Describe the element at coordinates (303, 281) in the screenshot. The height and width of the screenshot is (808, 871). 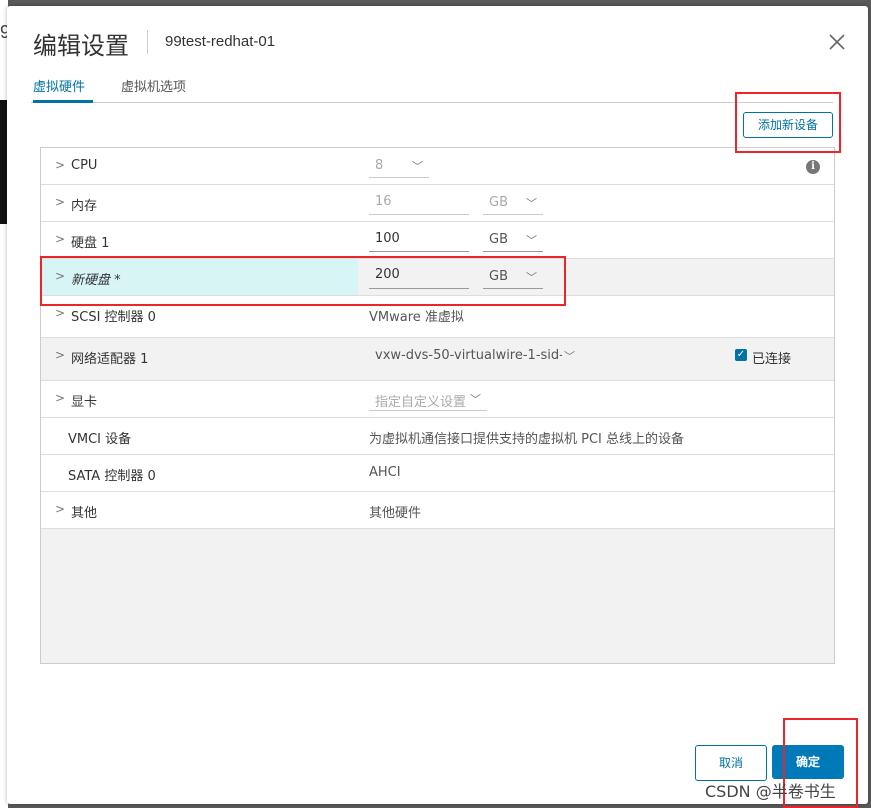
I see `annotation-box-new-disk` at that location.